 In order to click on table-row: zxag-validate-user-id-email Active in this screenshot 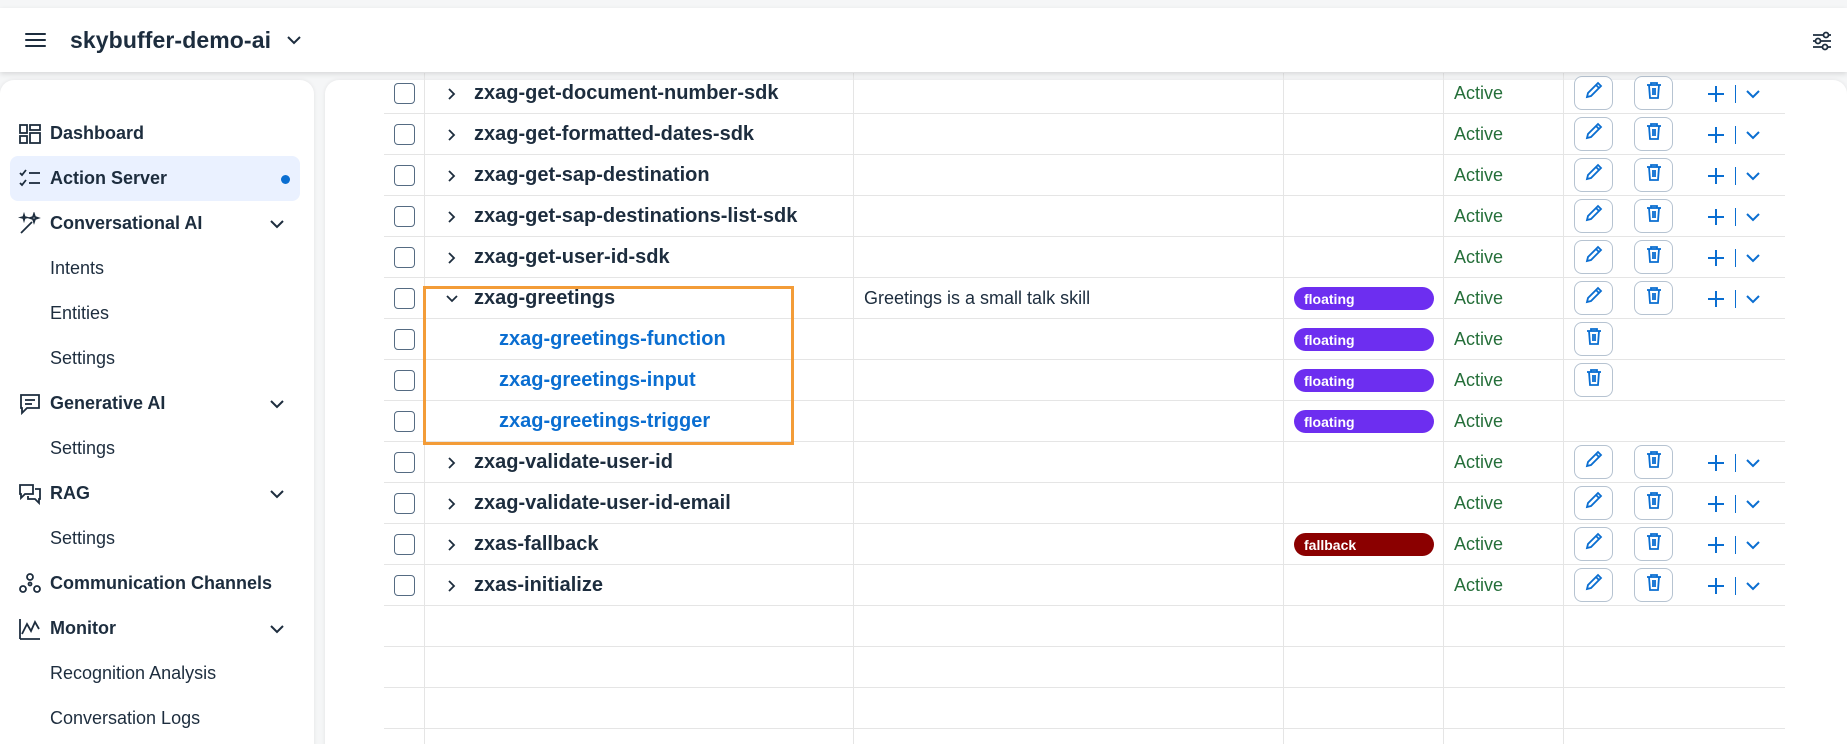, I will do `click(1084, 503)`.